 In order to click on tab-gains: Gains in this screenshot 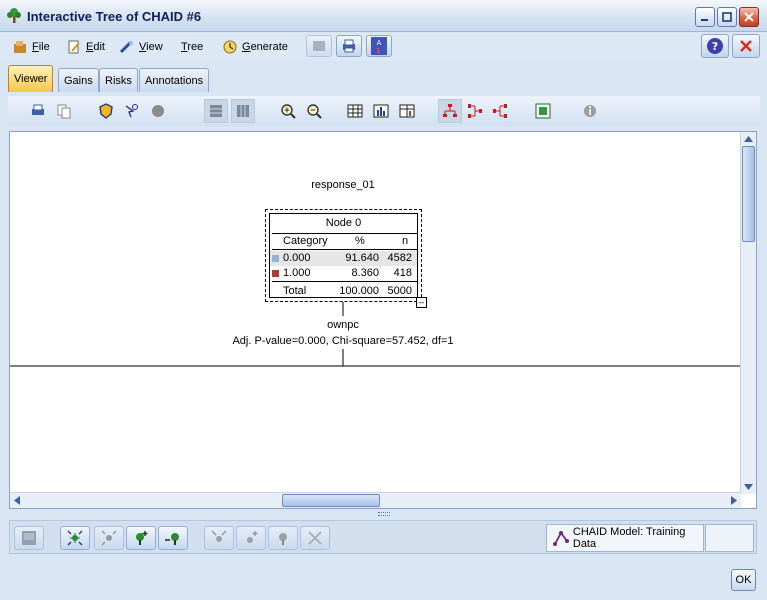, I will do `click(78, 80)`.